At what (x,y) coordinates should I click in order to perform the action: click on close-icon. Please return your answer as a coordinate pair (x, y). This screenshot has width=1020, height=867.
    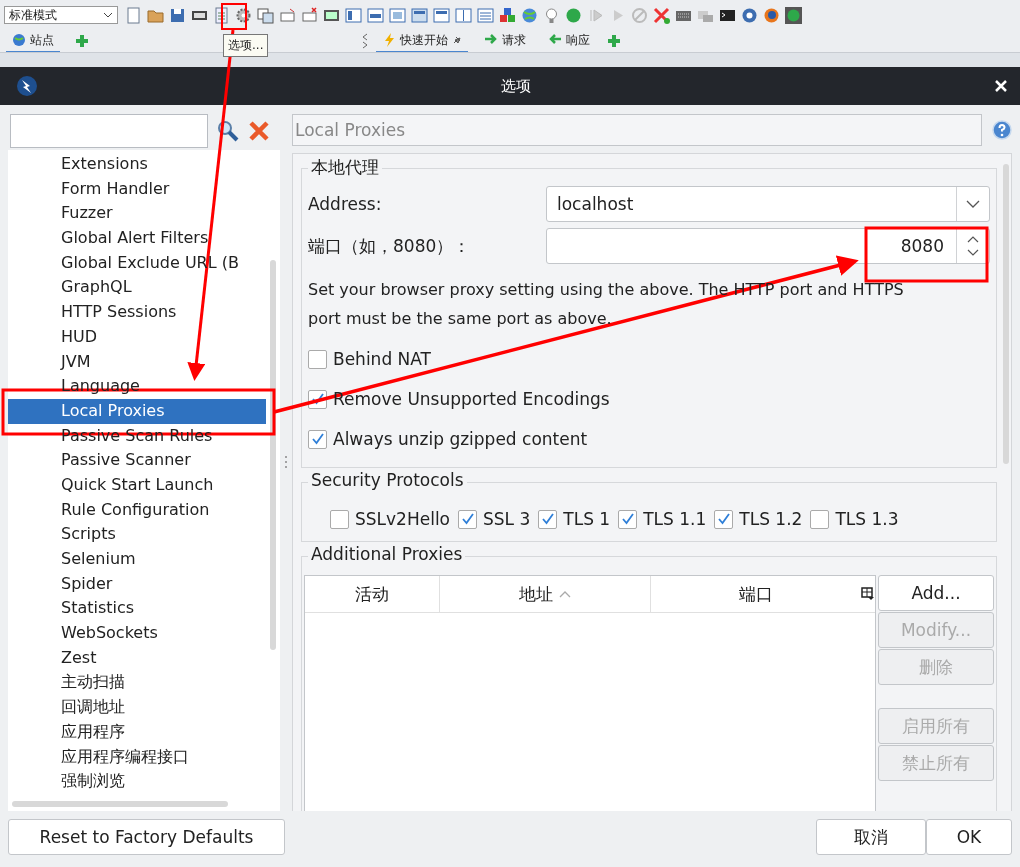
    Looking at the image, I should click on (1001, 86).